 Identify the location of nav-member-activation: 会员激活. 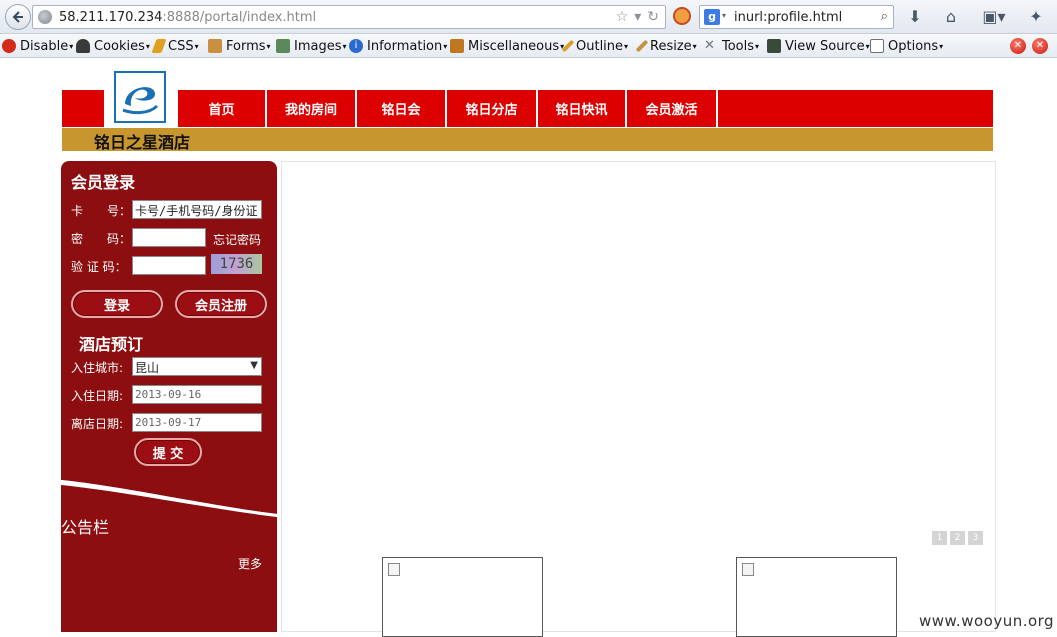
(670, 108).